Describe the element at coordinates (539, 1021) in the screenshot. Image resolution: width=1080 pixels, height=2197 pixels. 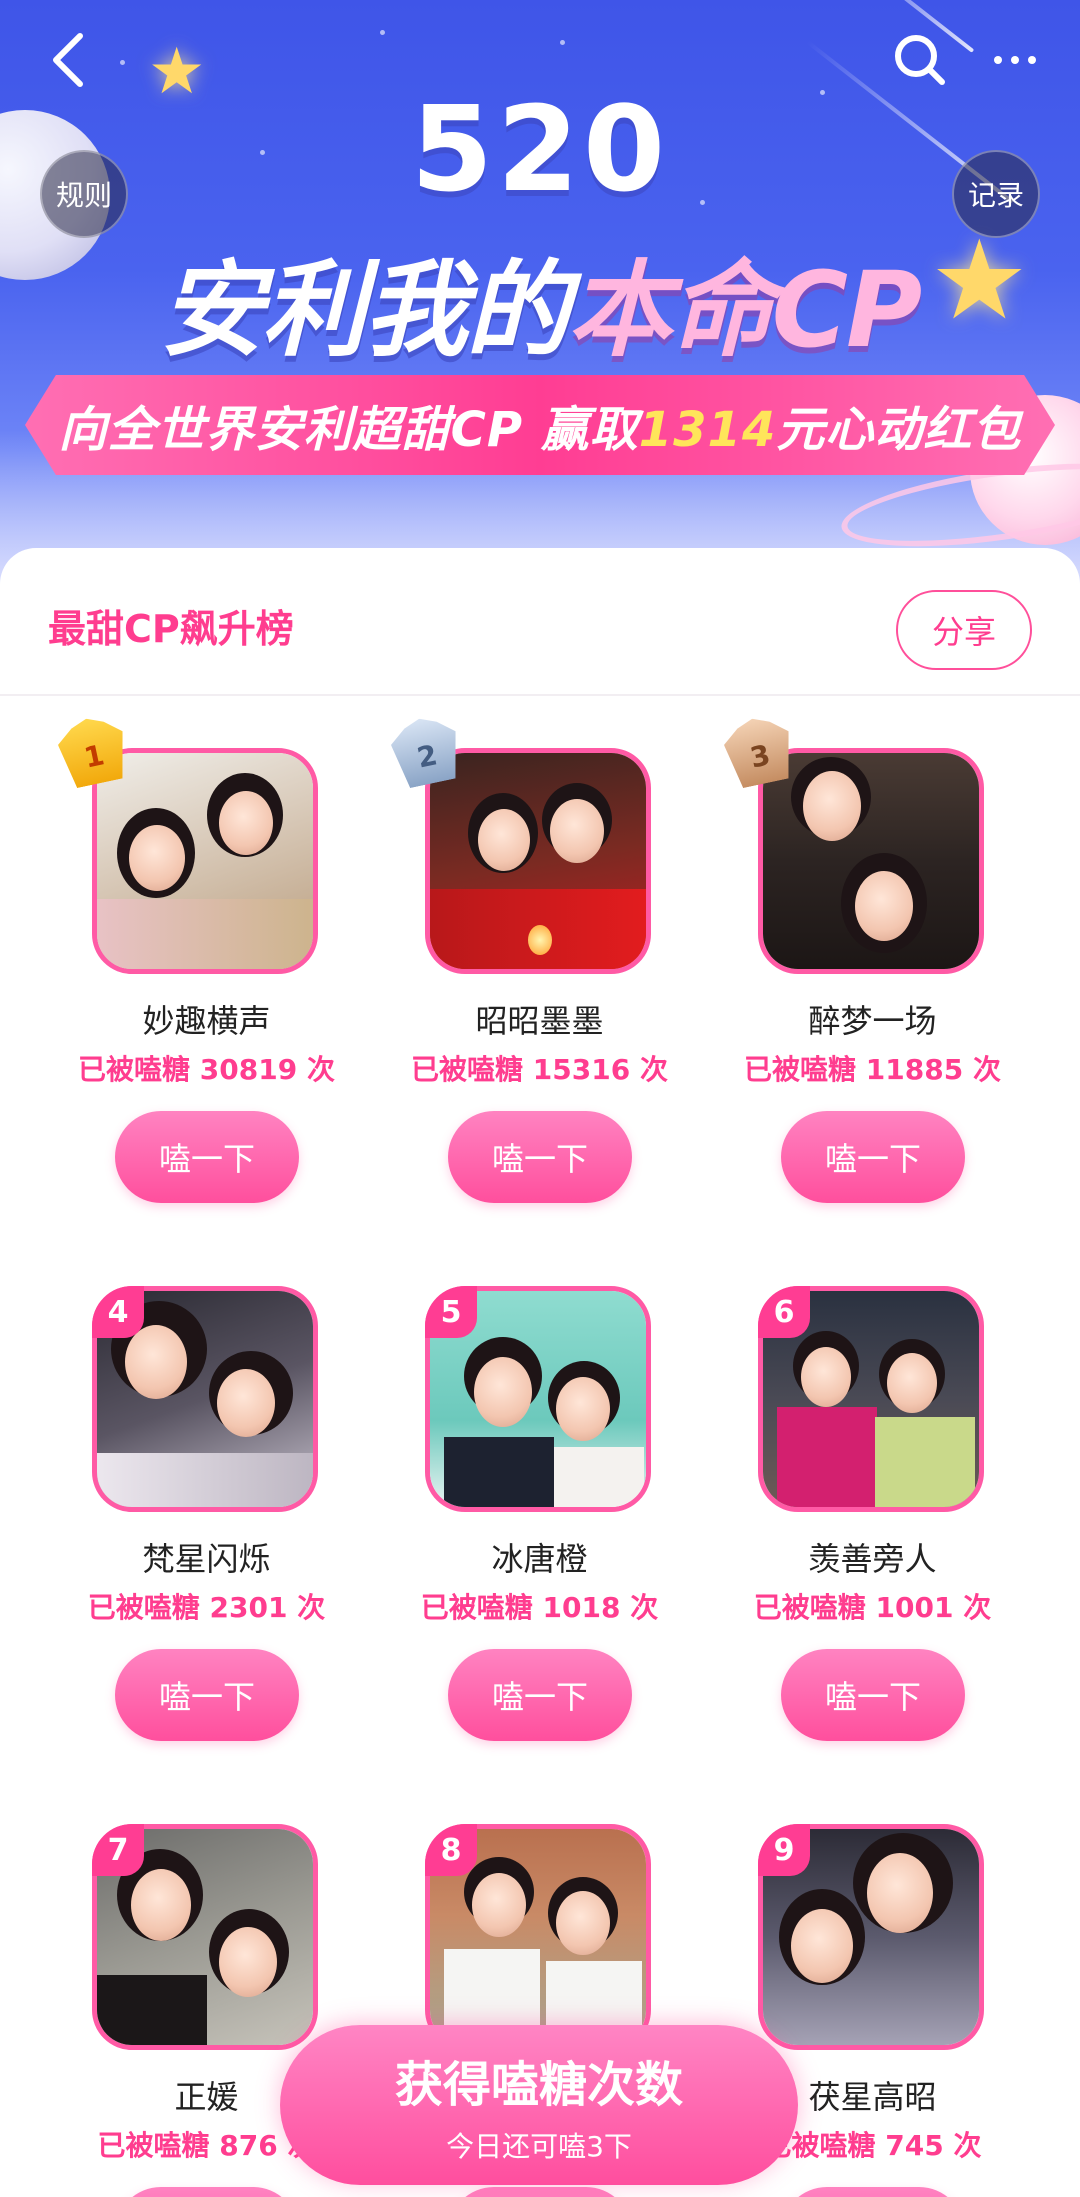
I see `cp-name: 昭昭墨墨` at that location.